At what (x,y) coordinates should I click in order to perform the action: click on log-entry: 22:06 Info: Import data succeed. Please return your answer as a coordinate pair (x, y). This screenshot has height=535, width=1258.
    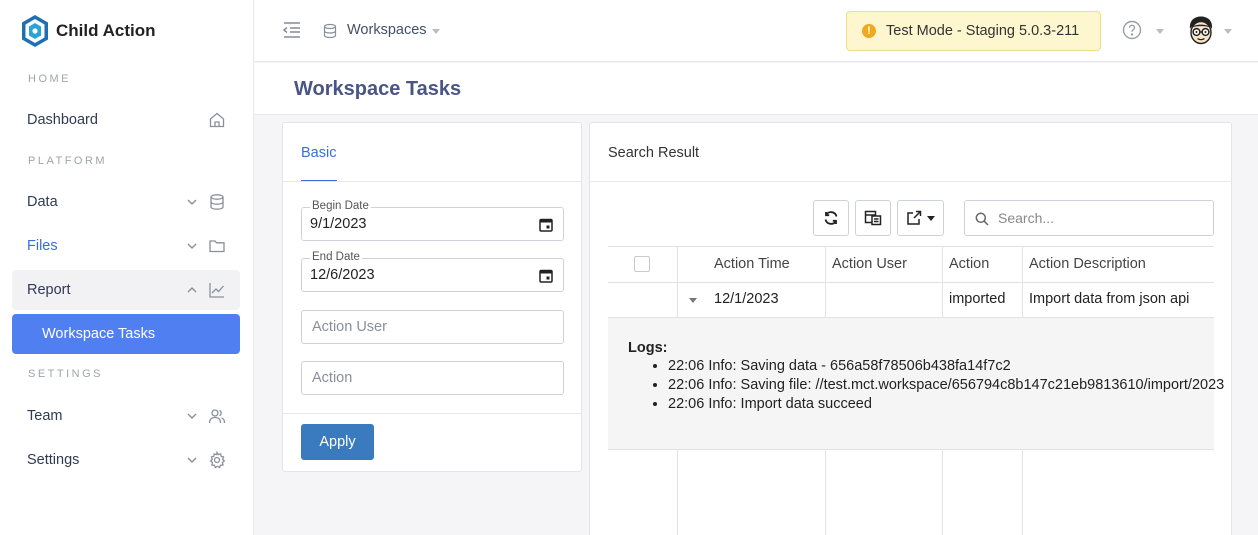
    Looking at the image, I should click on (941, 404).